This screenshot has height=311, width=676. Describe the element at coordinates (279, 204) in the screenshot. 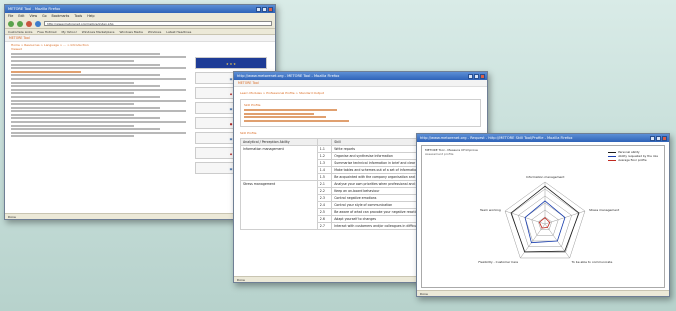

I see `group-name: Stress management` at that location.